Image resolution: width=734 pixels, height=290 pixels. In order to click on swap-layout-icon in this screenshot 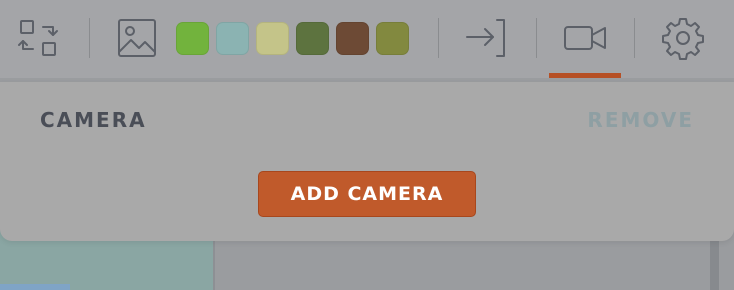, I will do `click(38, 38)`.